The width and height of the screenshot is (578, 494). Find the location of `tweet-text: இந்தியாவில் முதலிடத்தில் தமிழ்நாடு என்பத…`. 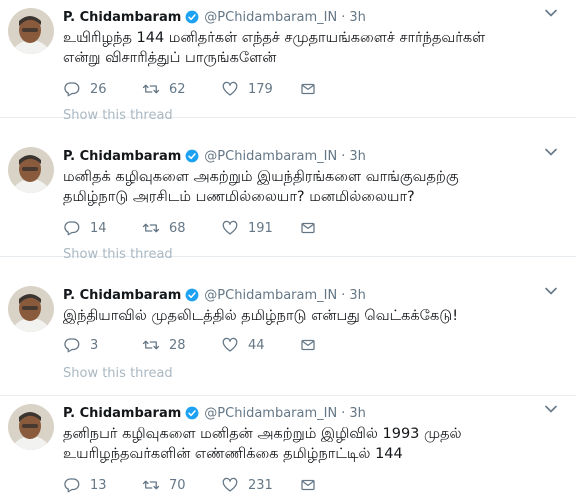

tweet-text: இந்தியாவில் முதலிடத்தில் தமிழ்நாடு என்பத… is located at coordinates (309, 316).